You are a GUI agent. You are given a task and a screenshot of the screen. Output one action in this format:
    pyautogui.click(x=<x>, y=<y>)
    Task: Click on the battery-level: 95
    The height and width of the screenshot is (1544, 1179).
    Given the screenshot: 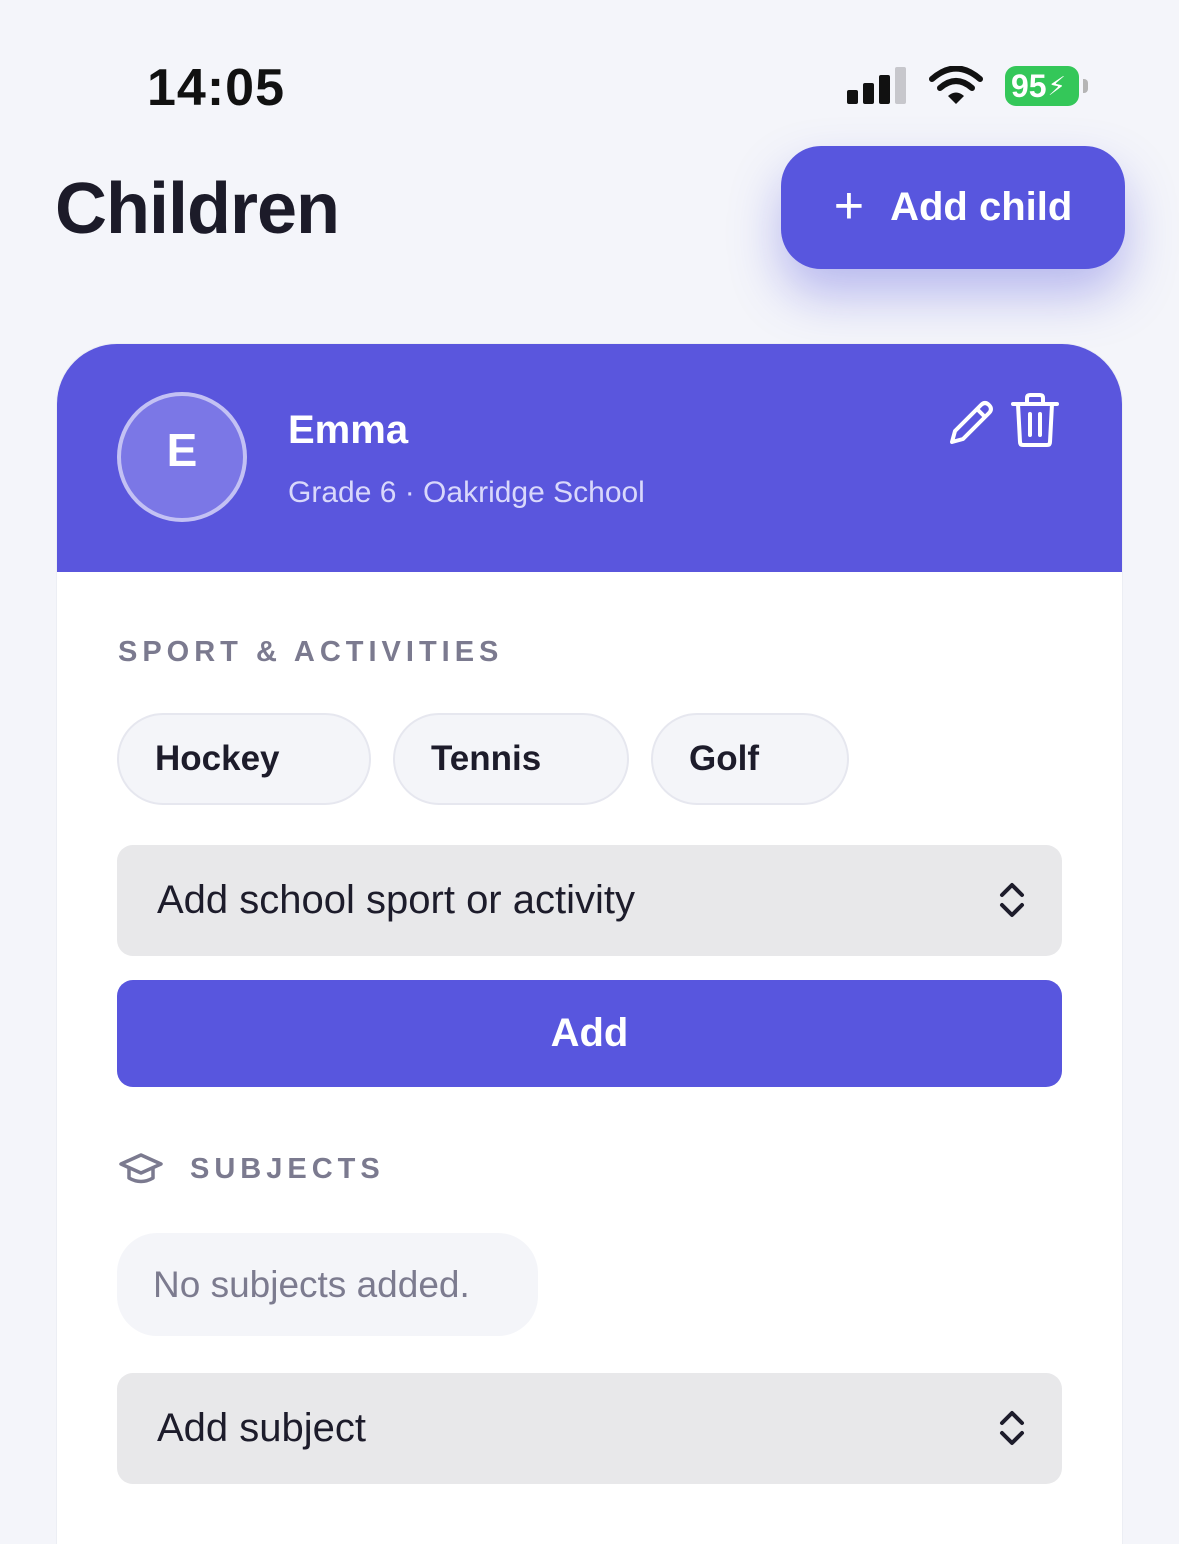 What is the action you would take?
    pyautogui.click(x=1029, y=85)
    